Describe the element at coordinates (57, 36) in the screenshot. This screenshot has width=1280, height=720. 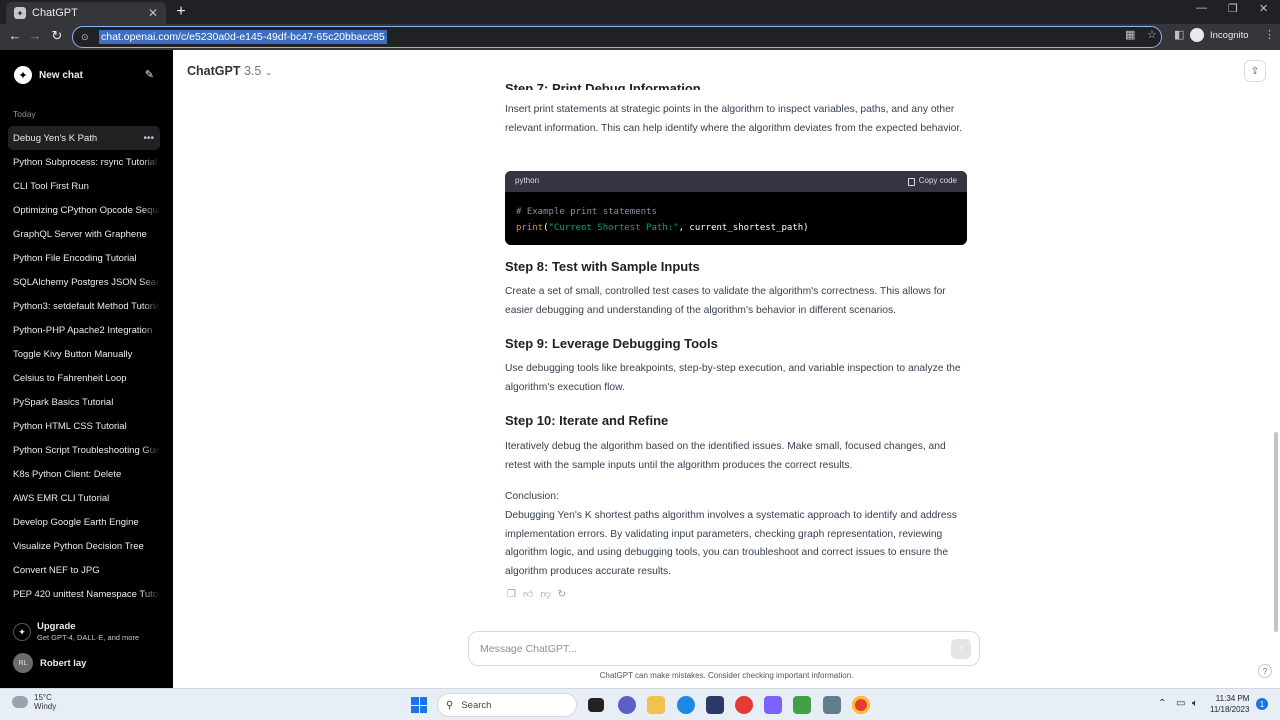
I see `reload-icon: ↻` at that location.